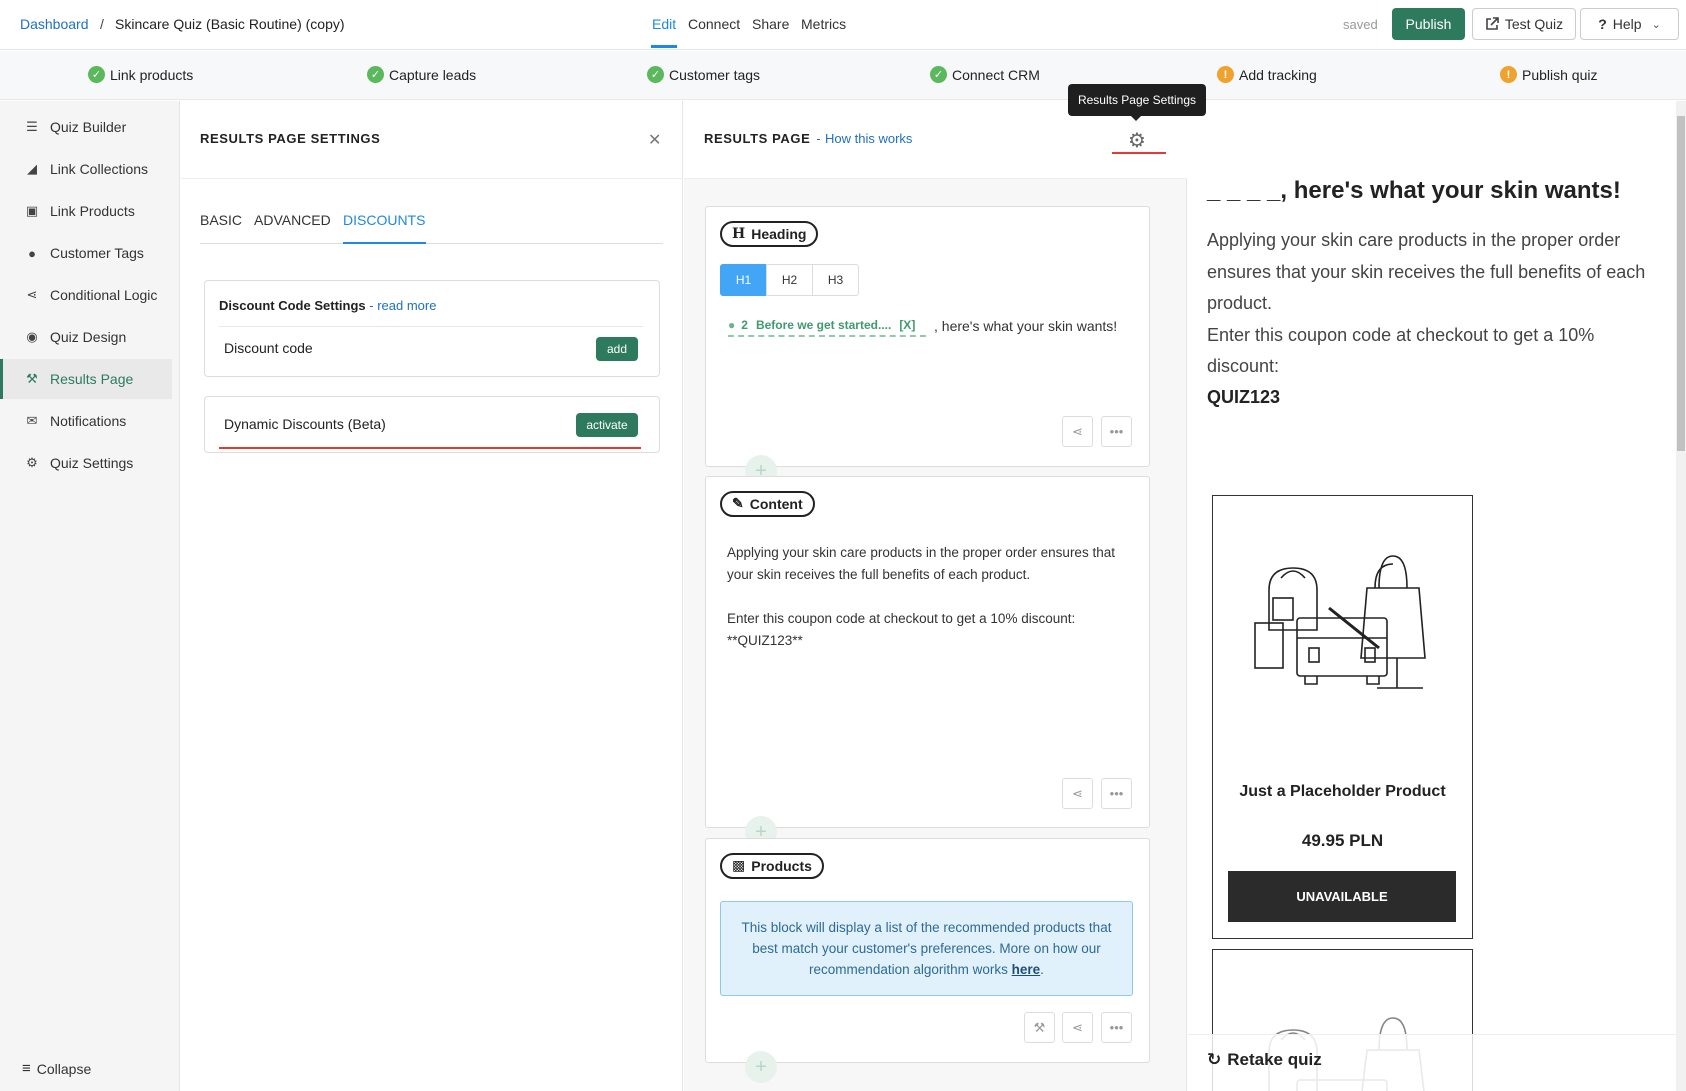  I want to click on checklist-label: Link products, so click(152, 74).